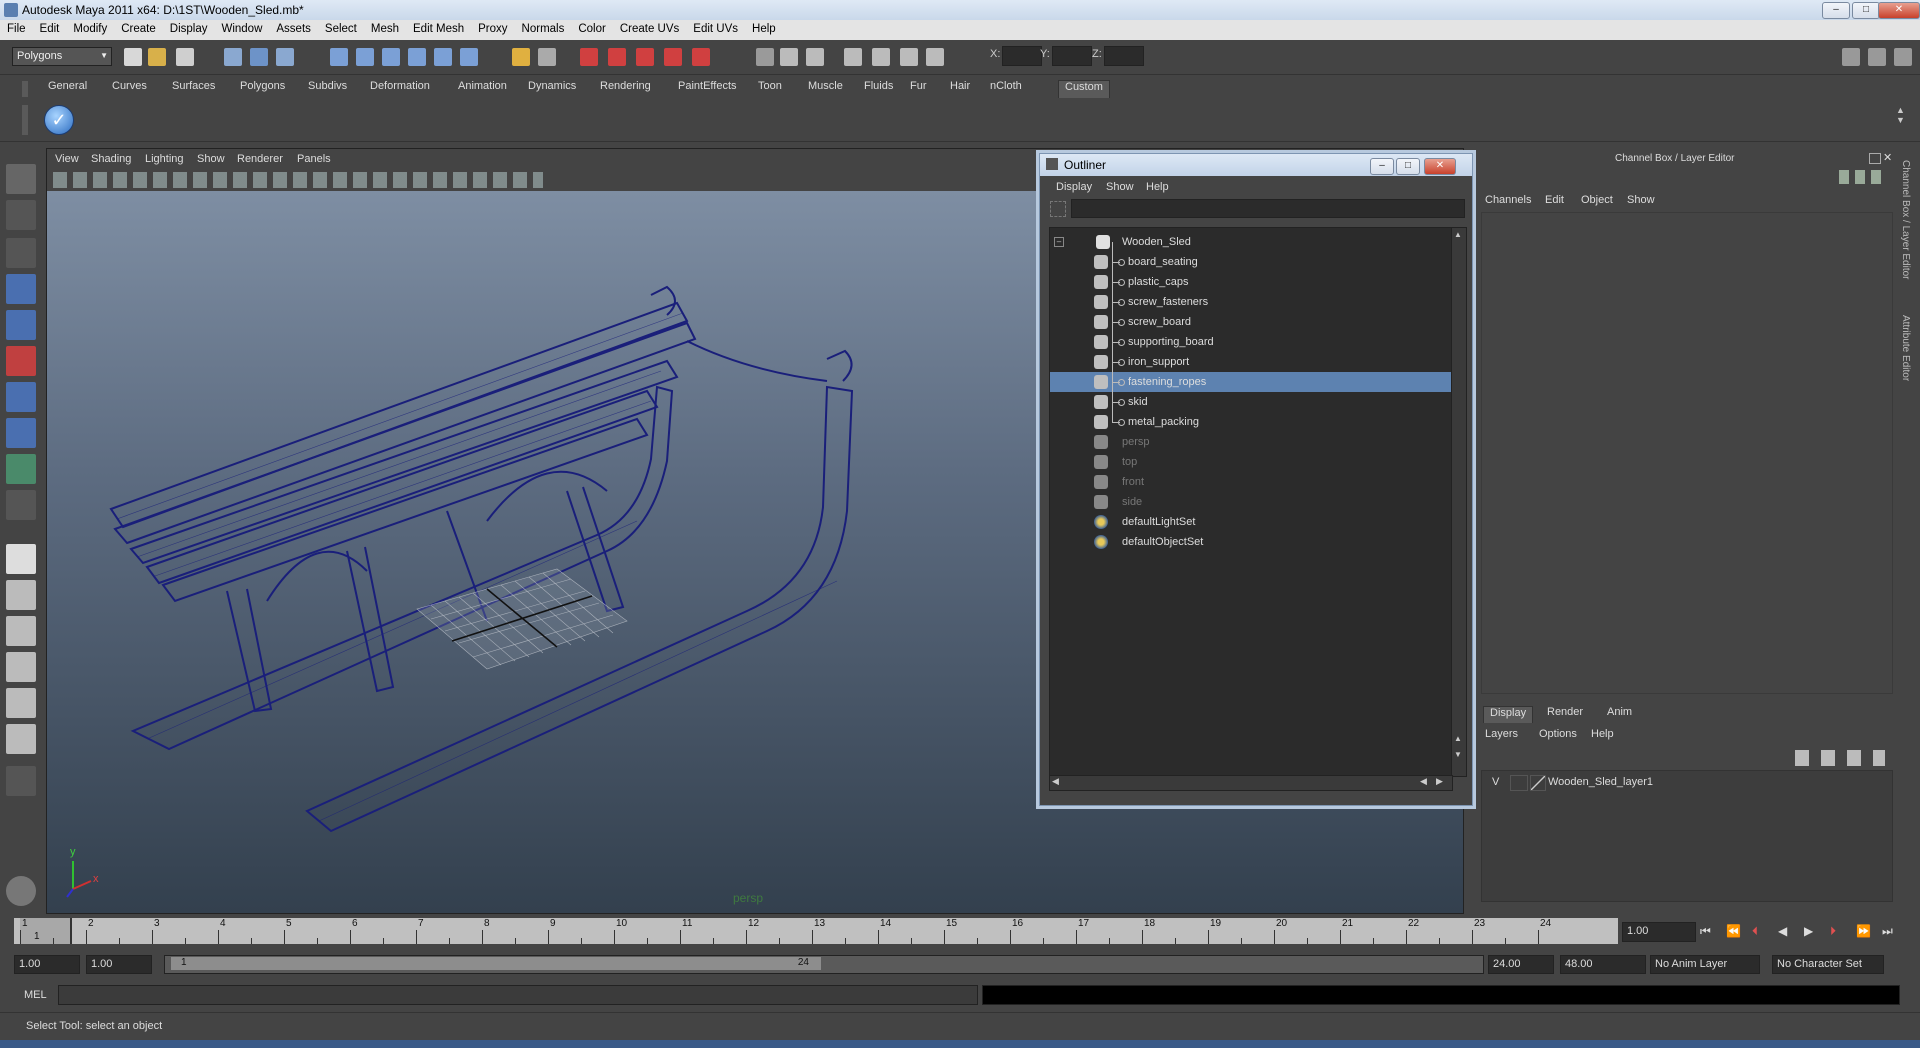 The width and height of the screenshot is (1920, 1048). I want to click on viewport-menu-show: Show, so click(211, 159).